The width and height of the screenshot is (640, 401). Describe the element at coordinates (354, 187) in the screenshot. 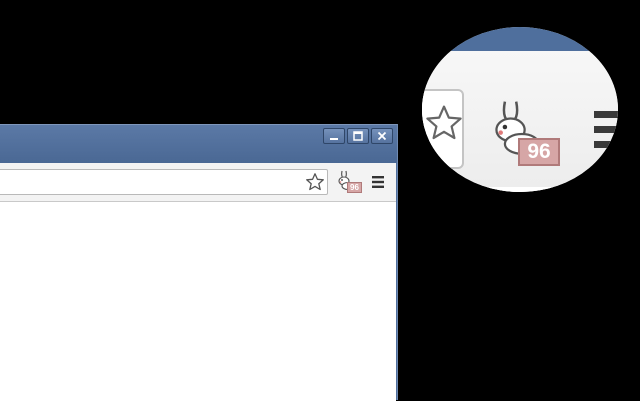

I see `extension-badge: 96` at that location.